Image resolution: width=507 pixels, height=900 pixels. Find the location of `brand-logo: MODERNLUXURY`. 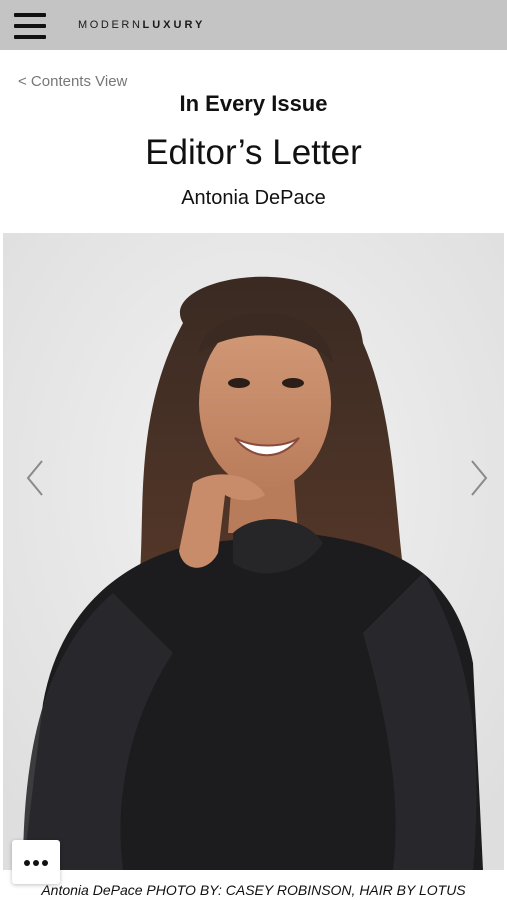

brand-logo: MODERNLUXURY is located at coordinates (141, 25).